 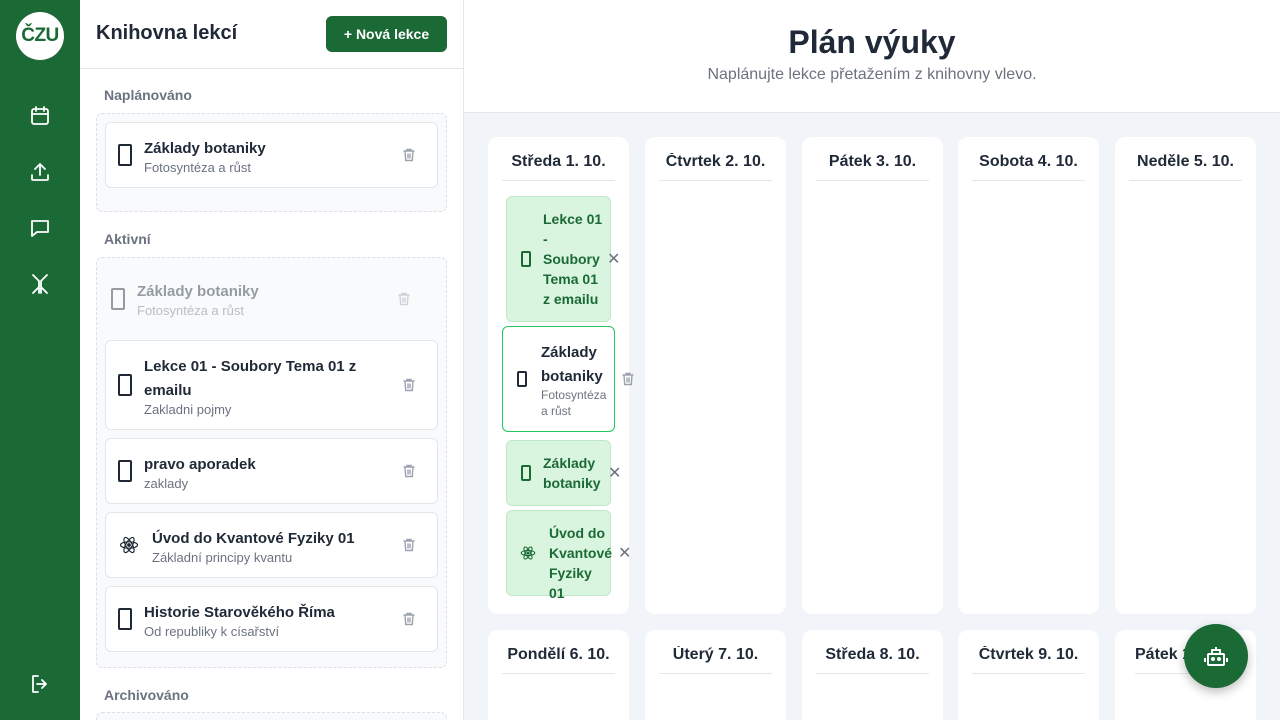 I want to click on day-name: Středa 8. 10., so click(x=872, y=660).